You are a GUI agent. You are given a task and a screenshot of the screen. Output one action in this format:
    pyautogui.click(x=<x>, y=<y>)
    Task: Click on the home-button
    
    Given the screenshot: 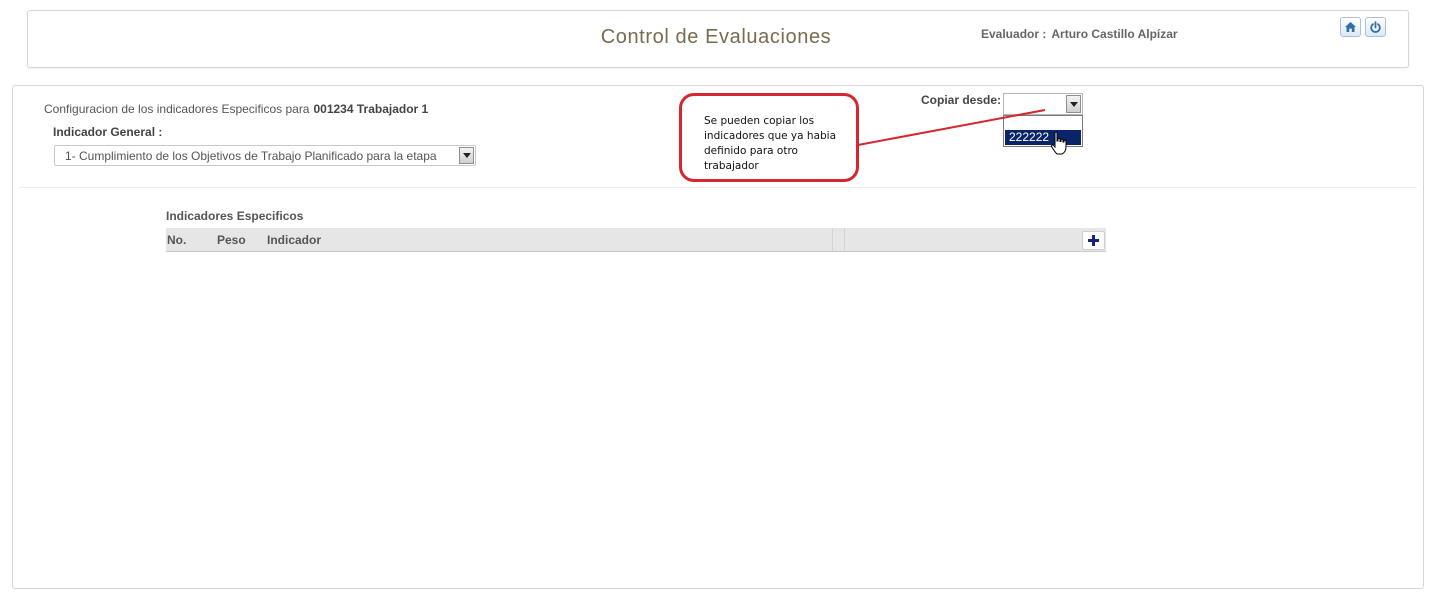 What is the action you would take?
    pyautogui.click(x=1350, y=27)
    